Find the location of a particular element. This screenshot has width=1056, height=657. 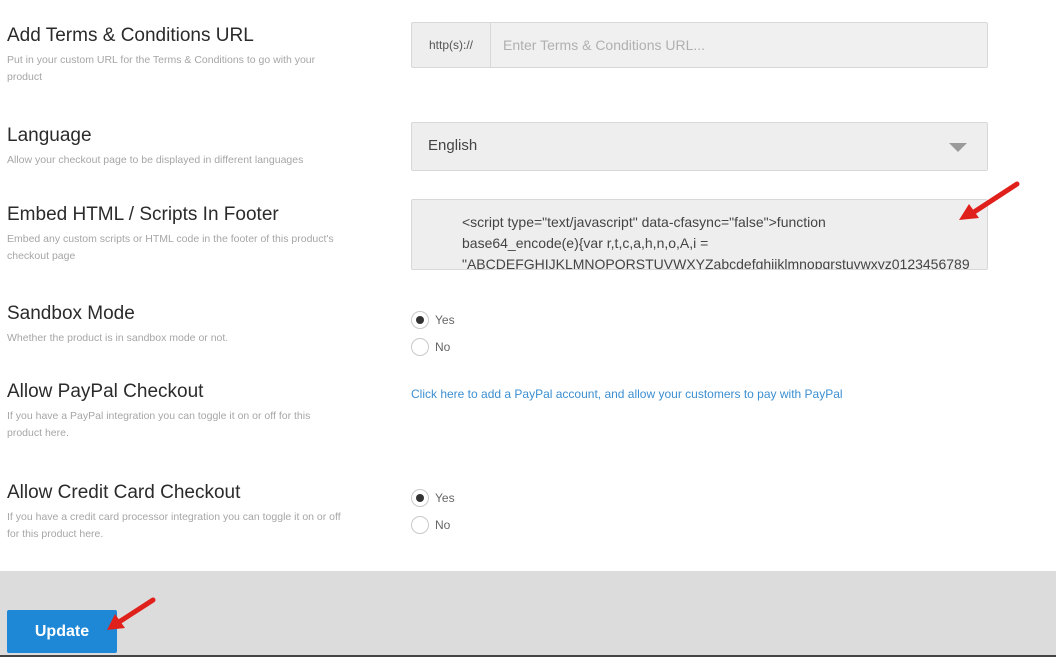

sandbox-no-option: No is located at coordinates (433, 346).